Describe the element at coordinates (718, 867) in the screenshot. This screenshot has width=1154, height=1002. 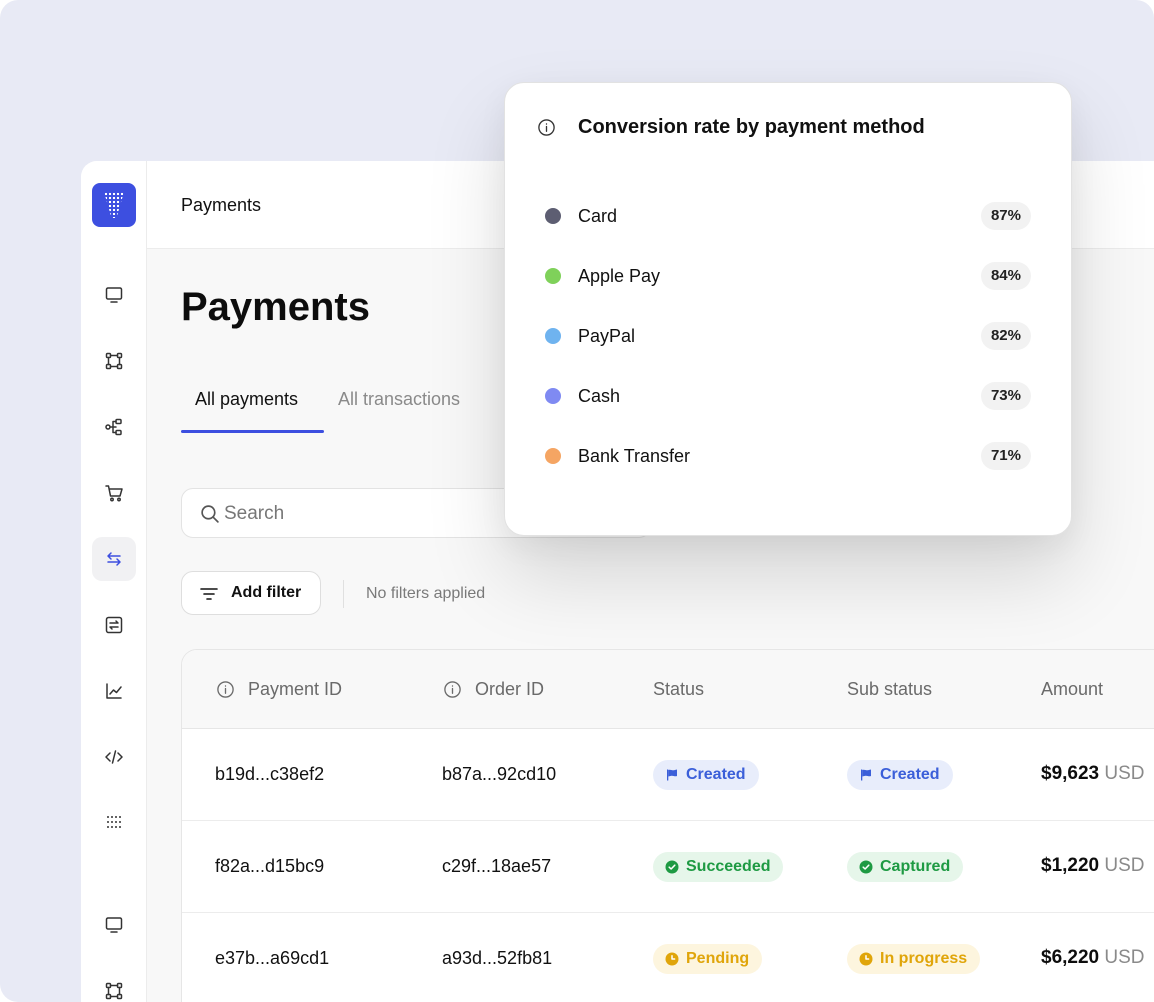
I see `status-badge: Succeeded` at that location.